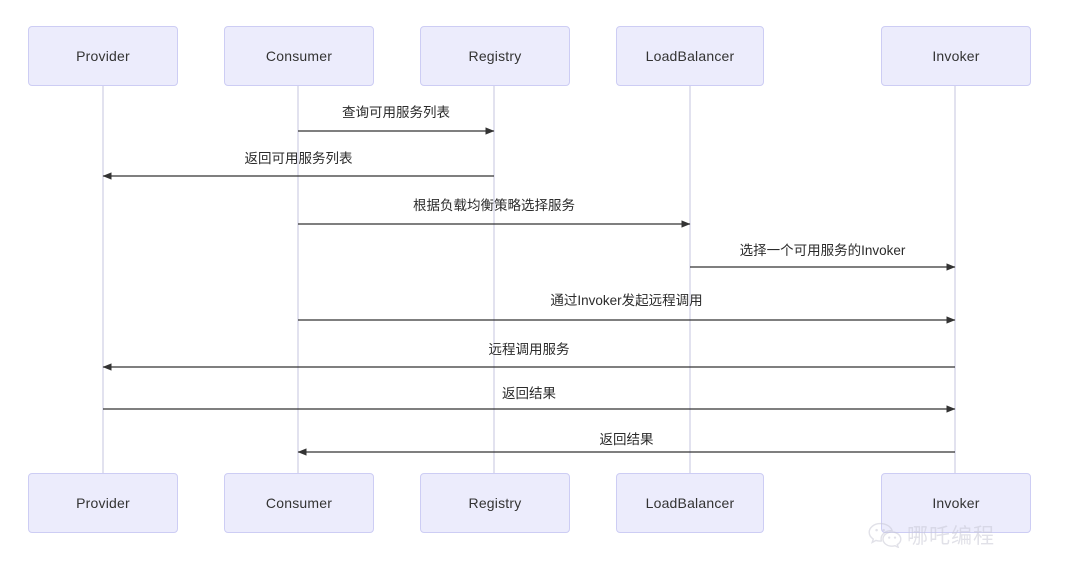 This screenshot has width=1080, height=580. Describe the element at coordinates (298, 158) in the screenshot. I see `message-label-m2: 返回可用服务列表` at that location.